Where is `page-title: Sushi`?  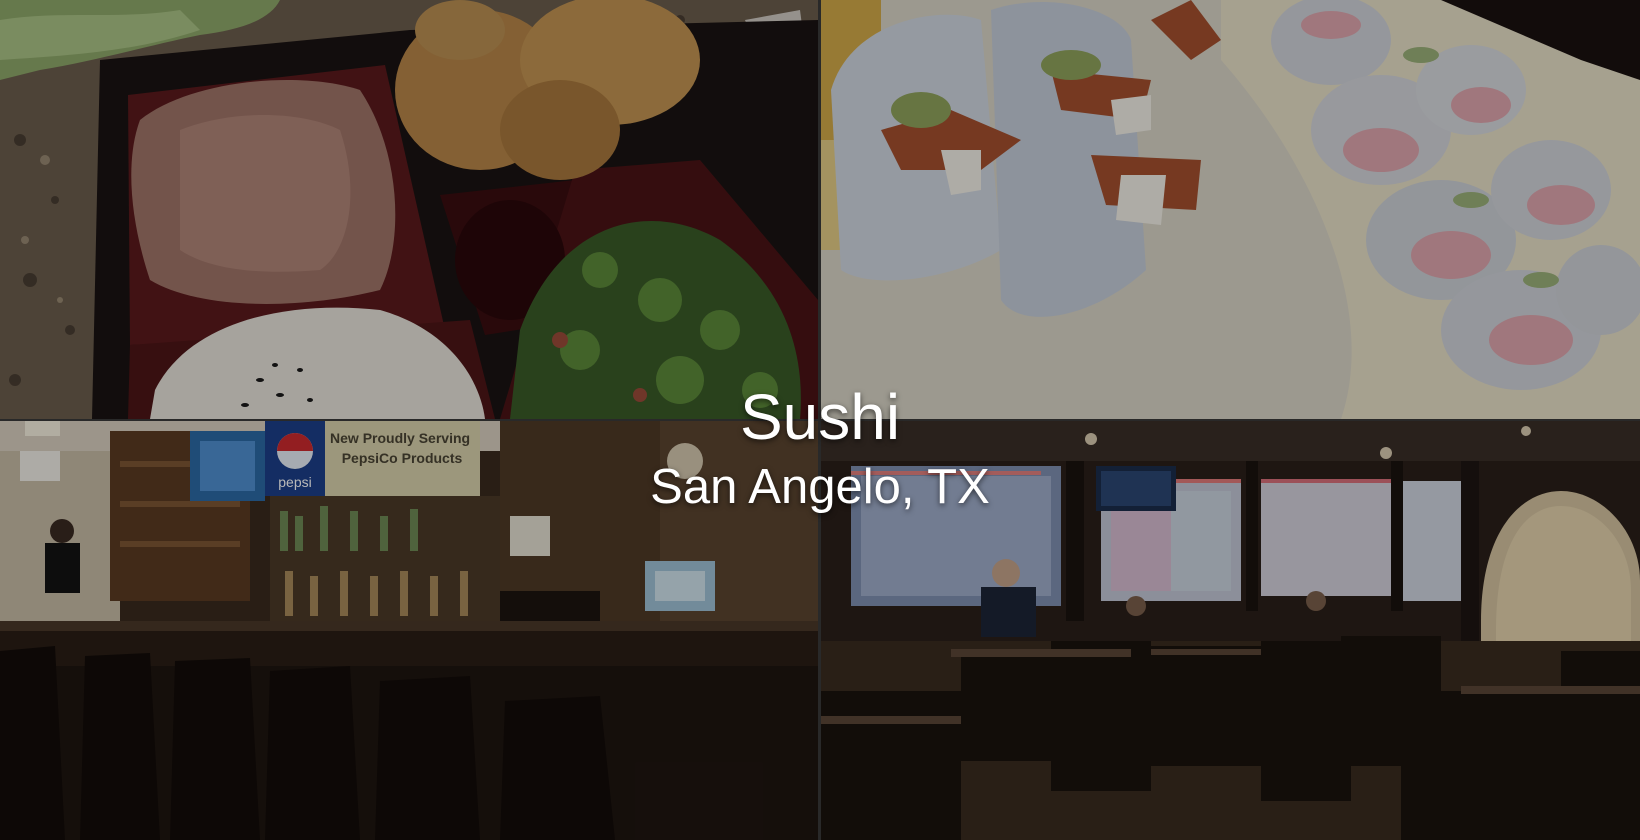 page-title: Sushi is located at coordinates (820, 417).